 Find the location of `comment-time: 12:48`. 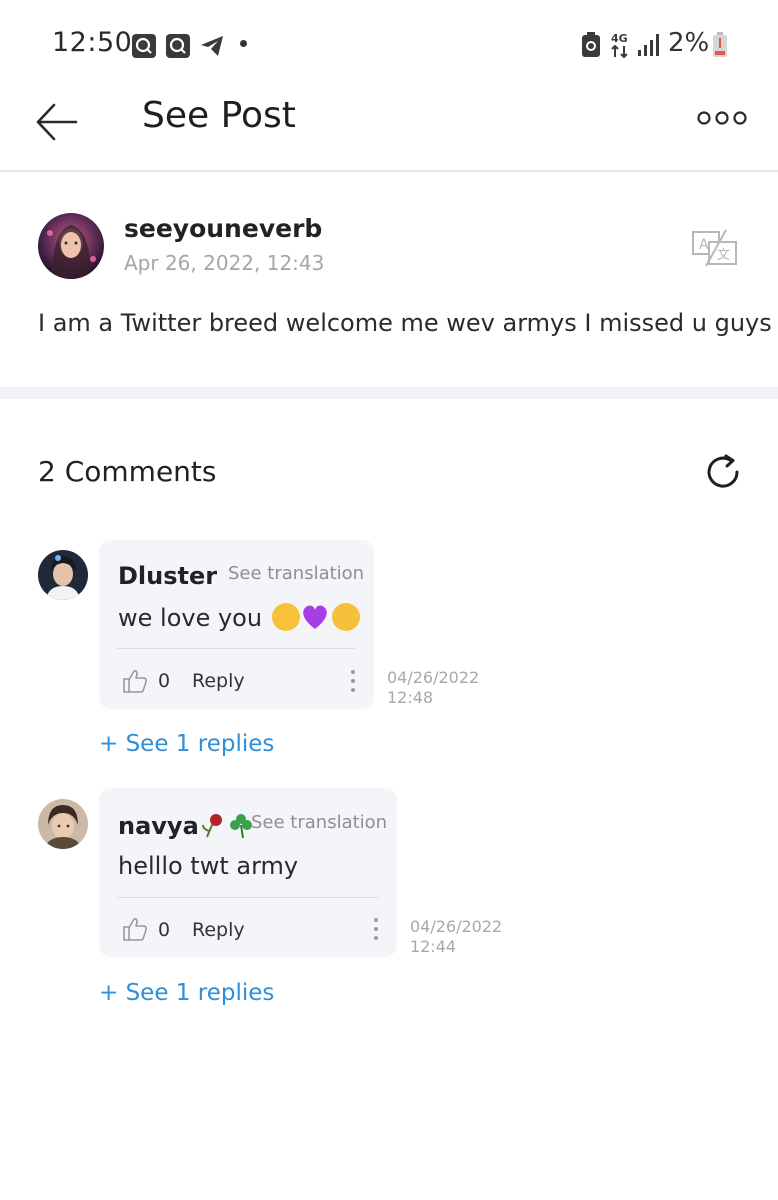

comment-time: 12:48 is located at coordinates (410, 697).